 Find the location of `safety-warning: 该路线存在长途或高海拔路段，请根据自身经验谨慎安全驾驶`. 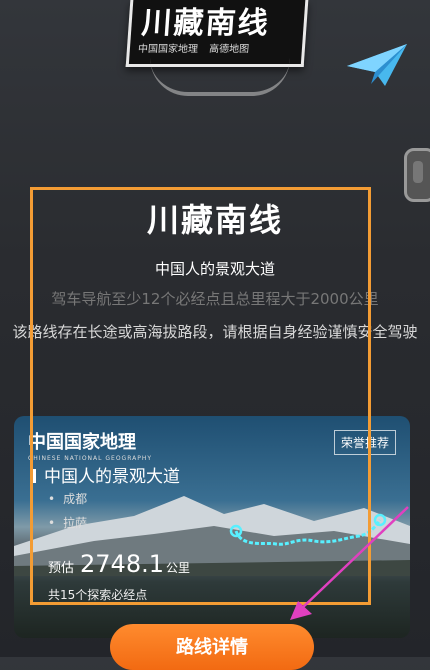

safety-warning: 该路线存在长途或高海拔路段，请根据自身经验谨慎安全驾驶 is located at coordinates (215, 332).